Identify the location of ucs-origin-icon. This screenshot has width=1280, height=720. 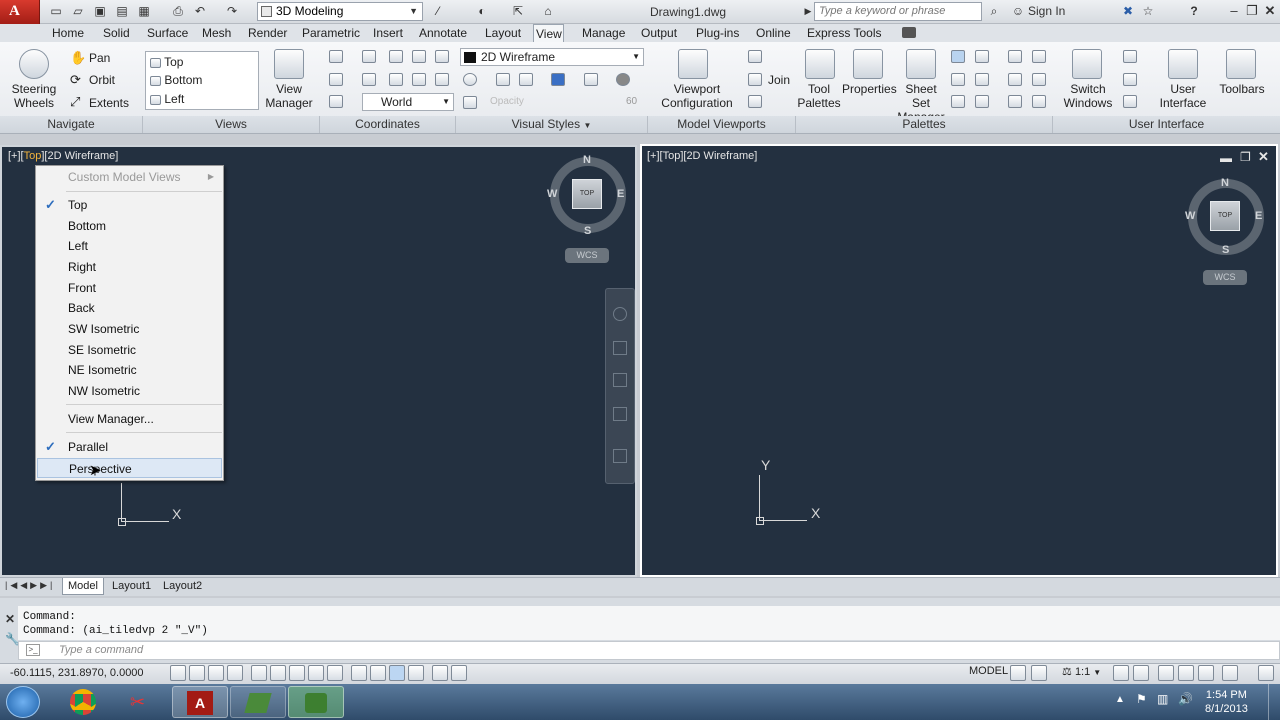
(369, 56).